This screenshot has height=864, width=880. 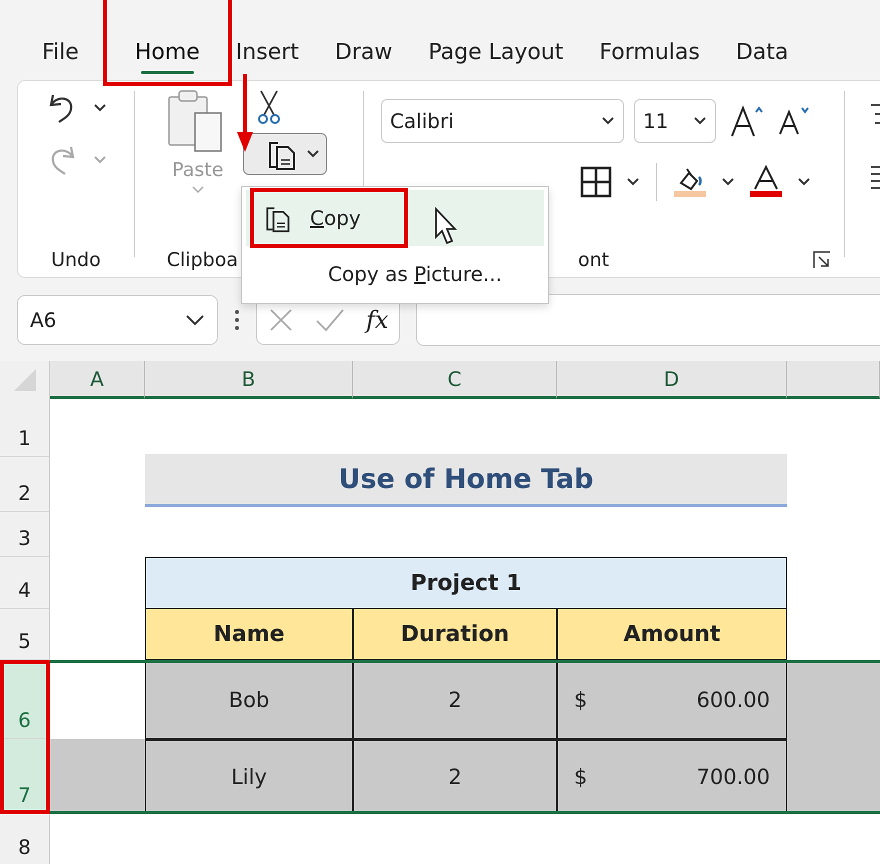 I want to click on ribbon-tab: File, so click(x=60, y=50).